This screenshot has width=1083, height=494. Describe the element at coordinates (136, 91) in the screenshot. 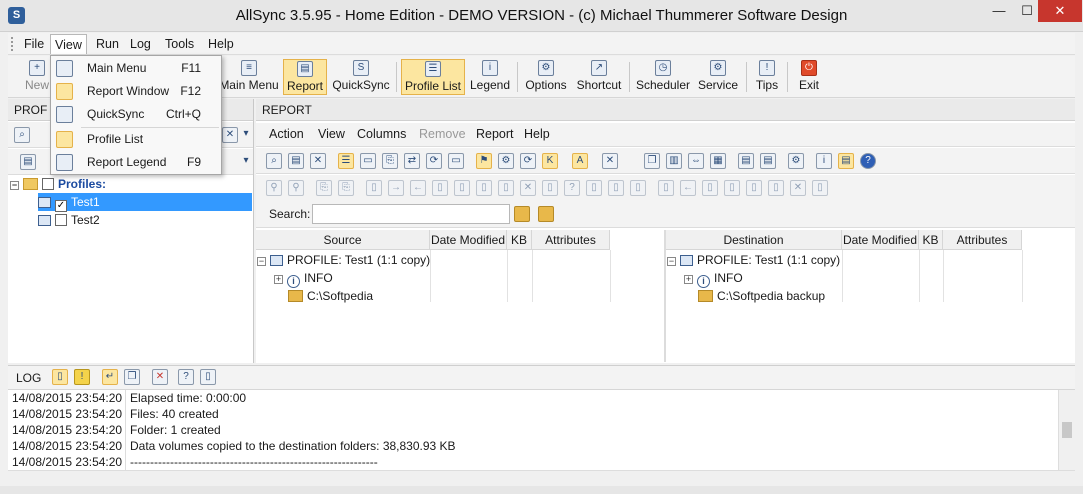

I see `view-menu-report-window: Report Window F12` at that location.